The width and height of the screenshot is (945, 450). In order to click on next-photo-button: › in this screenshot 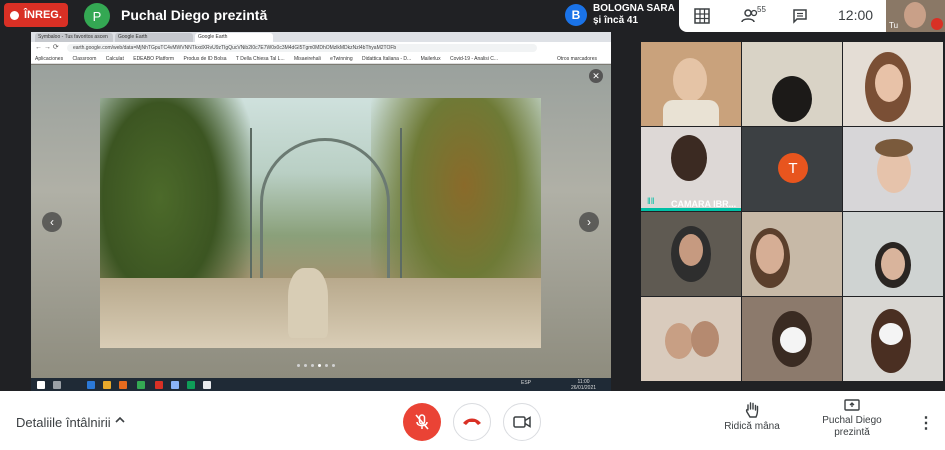, I will do `click(589, 222)`.